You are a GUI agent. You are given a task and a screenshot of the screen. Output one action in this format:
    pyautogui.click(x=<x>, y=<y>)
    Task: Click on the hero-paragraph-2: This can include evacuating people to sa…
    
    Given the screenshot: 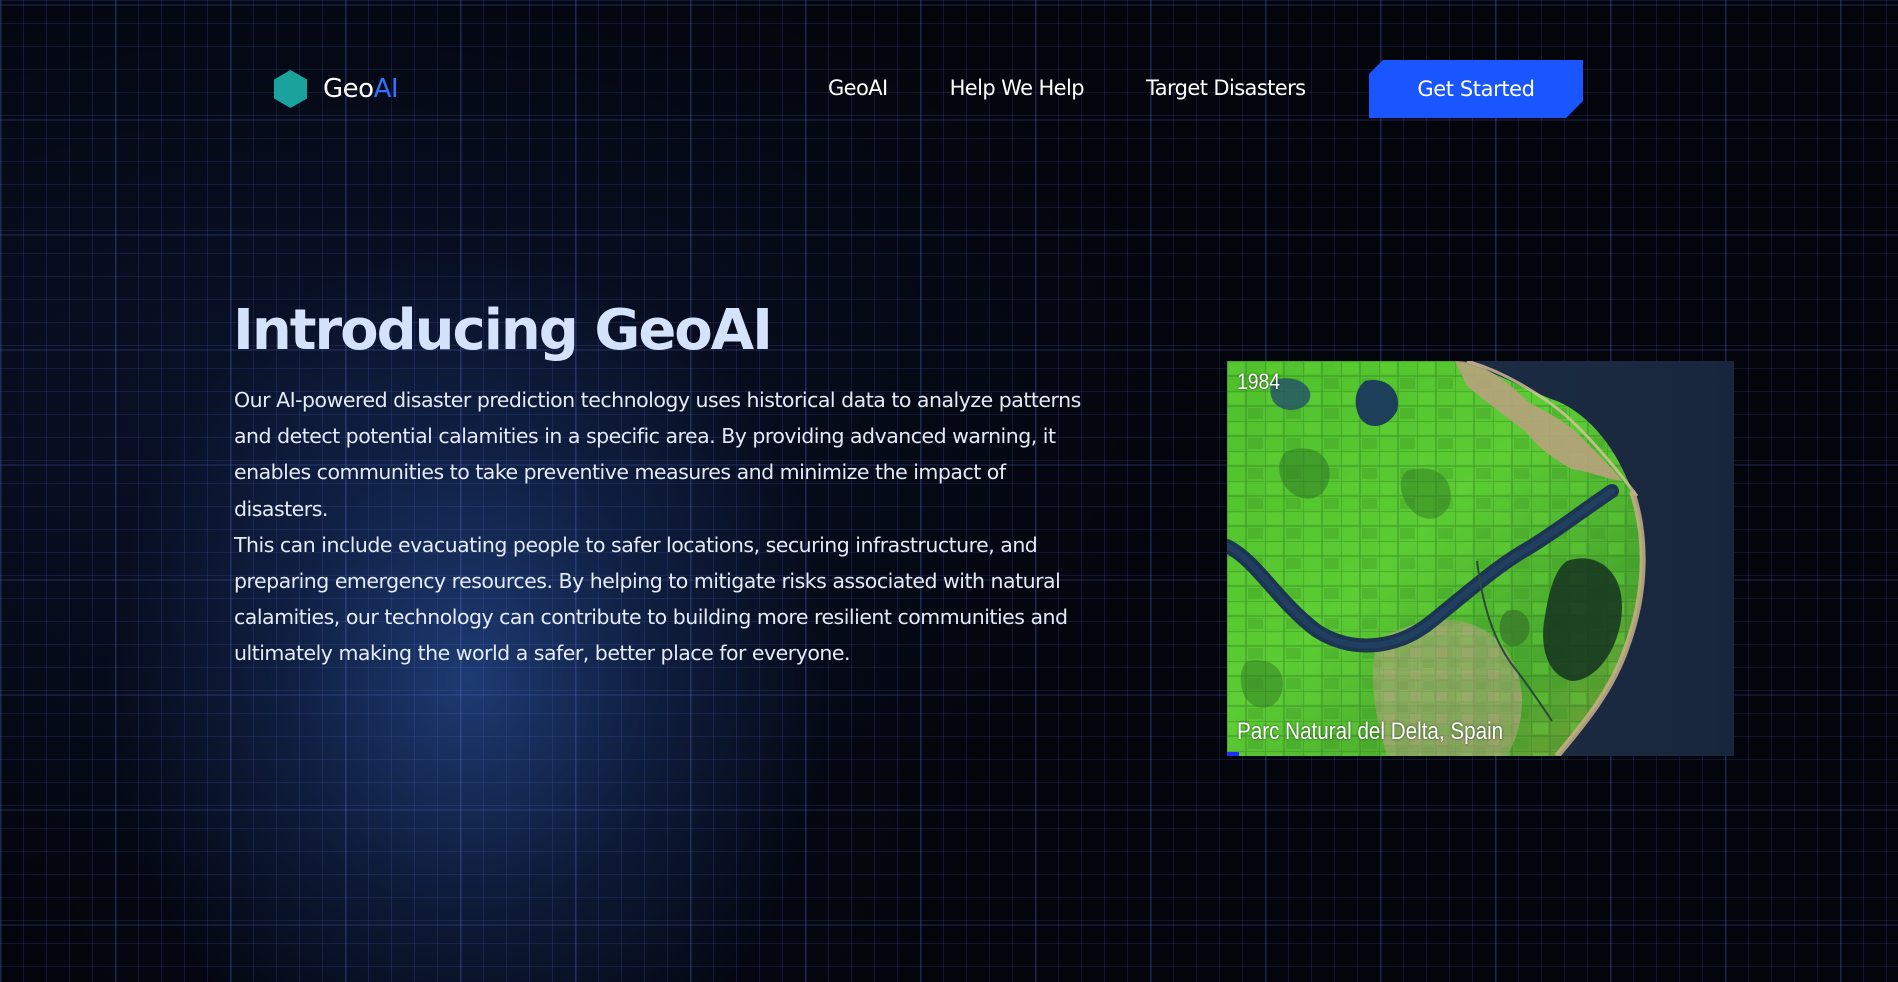 What is the action you would take?
    pyautogui.click(x=651, y=599)
    